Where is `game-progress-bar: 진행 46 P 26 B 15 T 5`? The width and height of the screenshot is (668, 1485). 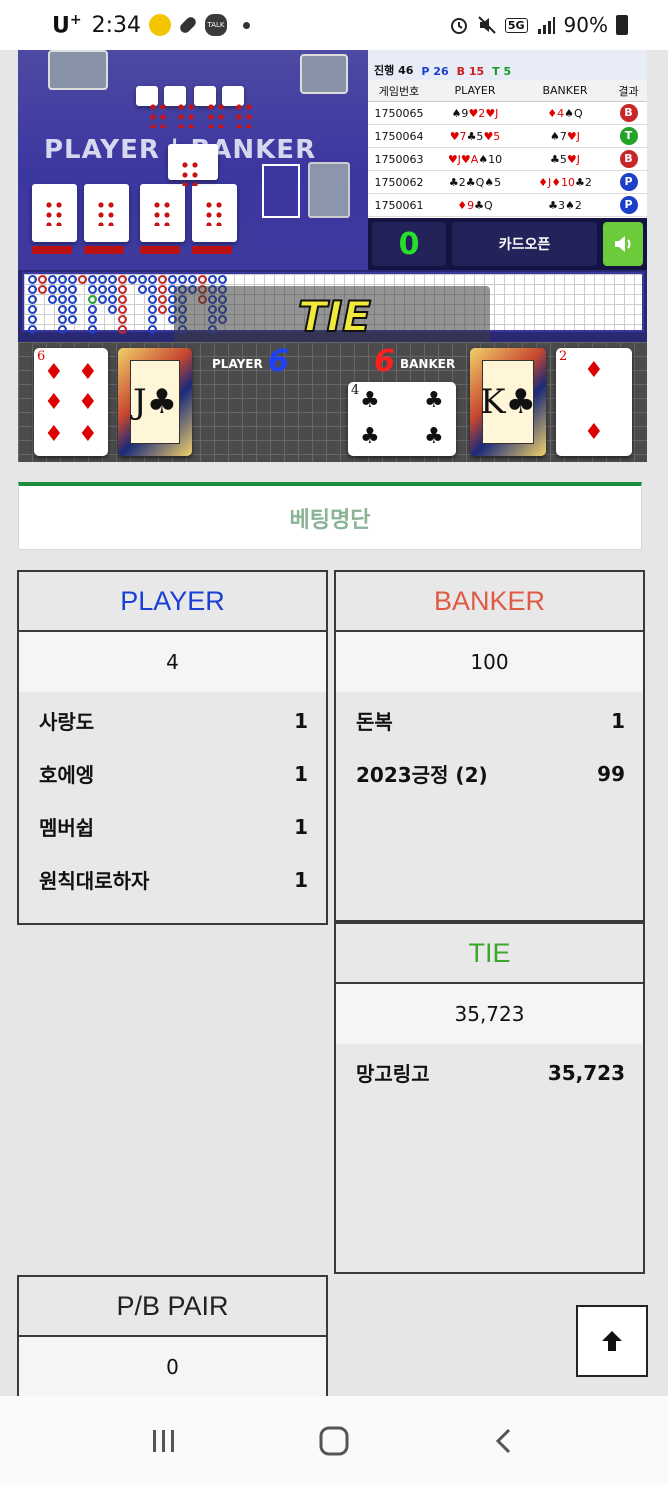
game-progress-bar: 진행 46 P 26 B 15 T 5 is located at coordinates (507, 65).